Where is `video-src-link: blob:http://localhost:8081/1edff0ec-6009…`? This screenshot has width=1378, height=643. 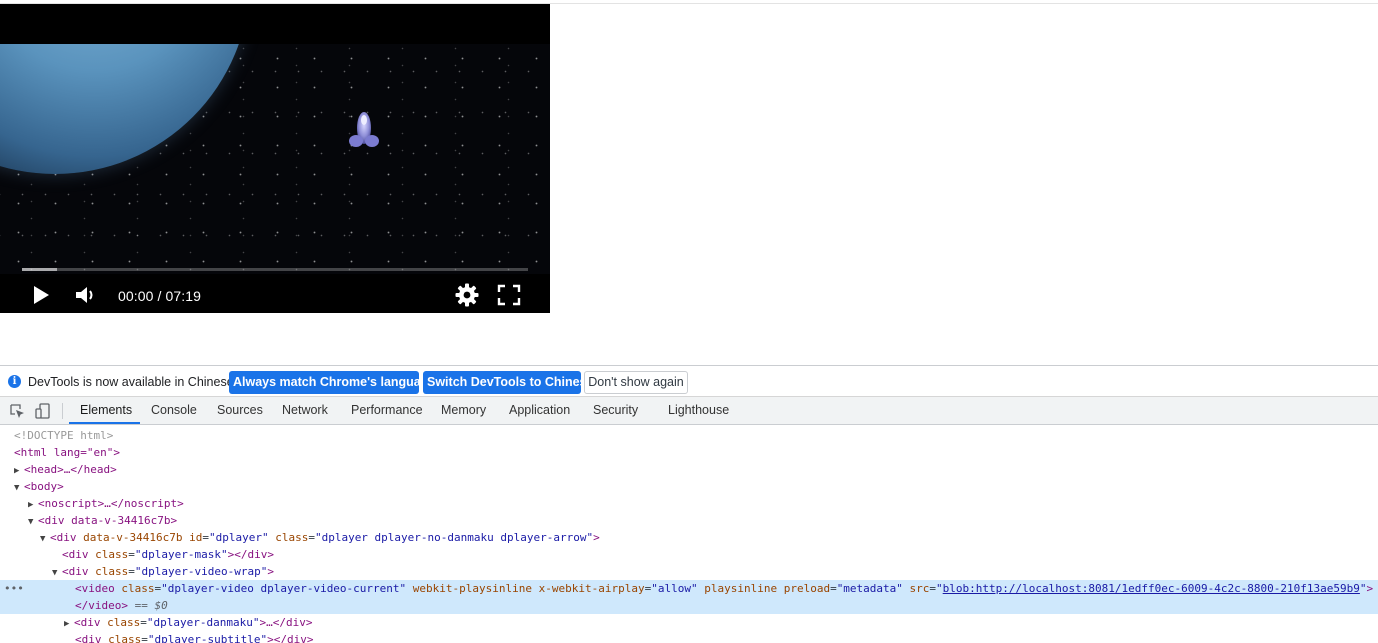 video-src-link: blob:http://localhost:8081/1edff0ec-6009… is located at coordinates (1151, 588).